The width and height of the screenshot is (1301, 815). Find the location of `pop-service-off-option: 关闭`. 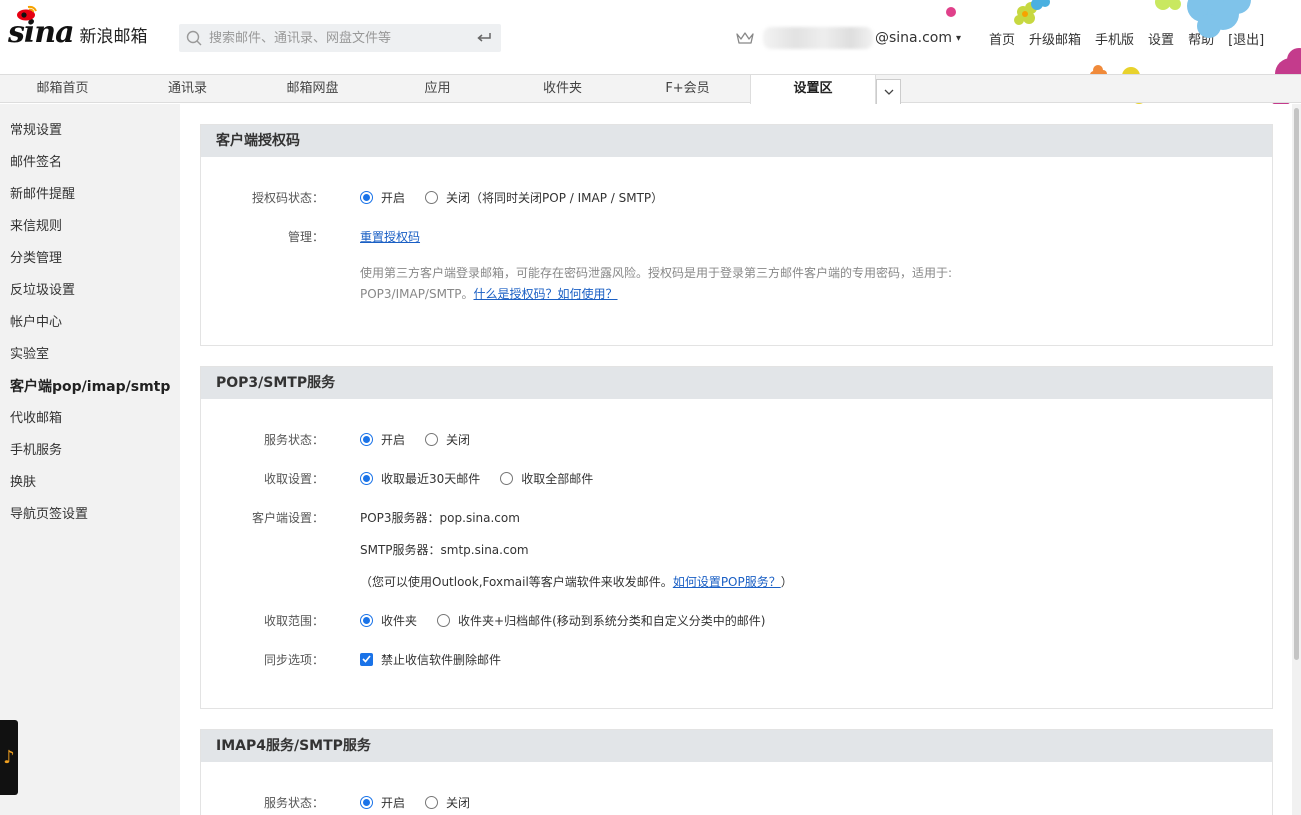

pop-service-off-option: 关闭 is located at coordinates (447, 439).